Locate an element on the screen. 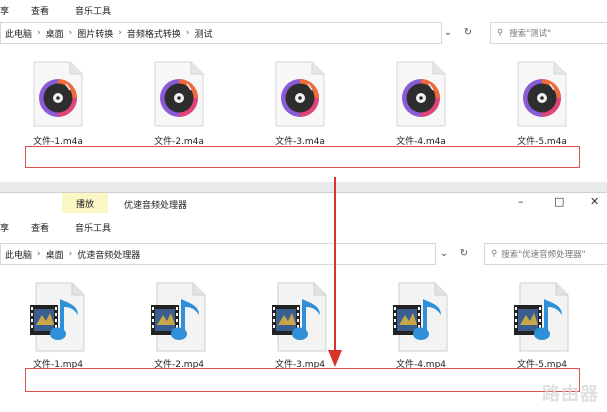 Image resolution: width=607 pixels, height=412 pixels. file-item: 文件-4.mp4 is located at coordinates (421, 325).